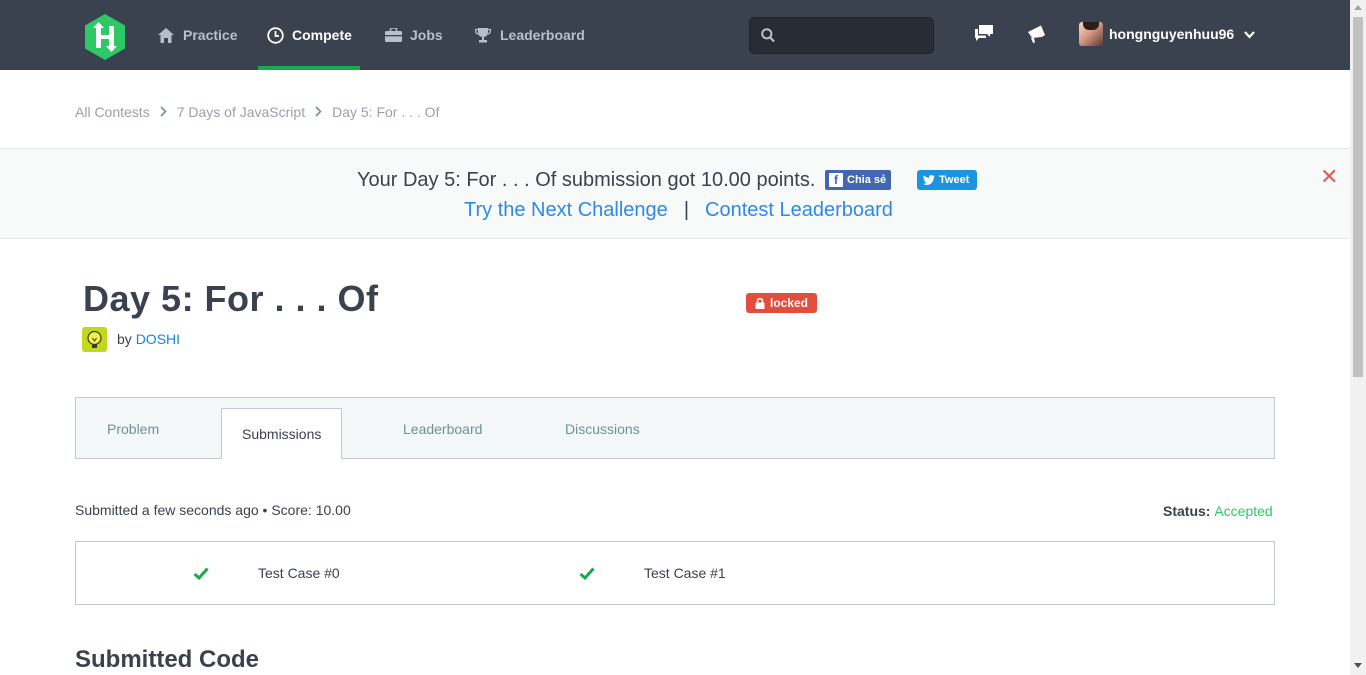 The image size is (1366, 675). Describe the element at coordinates (167, 659) in the screenshot. I see `submitted-code-heading: Submitted Code` at that location.